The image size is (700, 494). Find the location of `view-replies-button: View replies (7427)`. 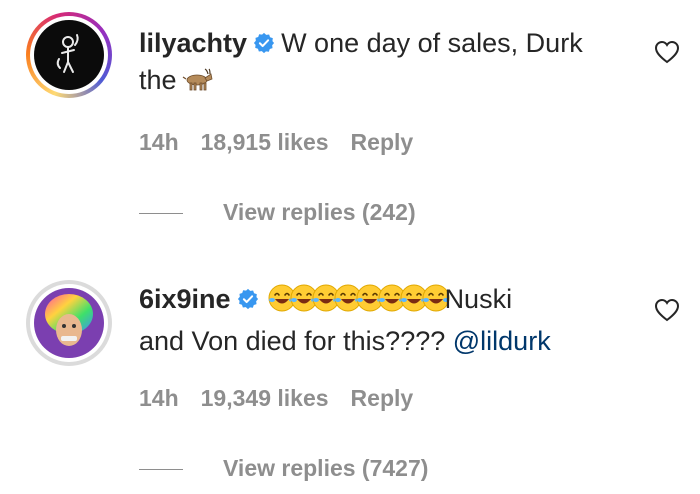

view-replies-button: View replies (7427) is located at coordinates (283, 468).